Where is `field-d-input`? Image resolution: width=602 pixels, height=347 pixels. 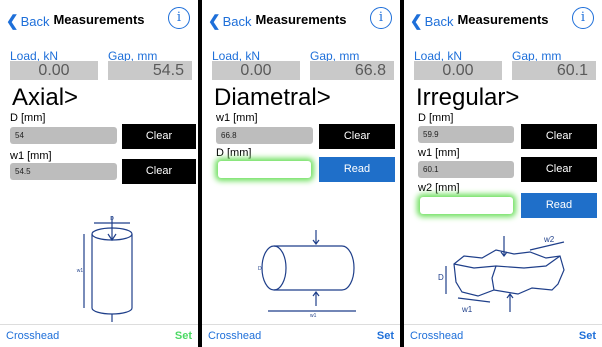 field-d-input is located at coordinates (264, 169).